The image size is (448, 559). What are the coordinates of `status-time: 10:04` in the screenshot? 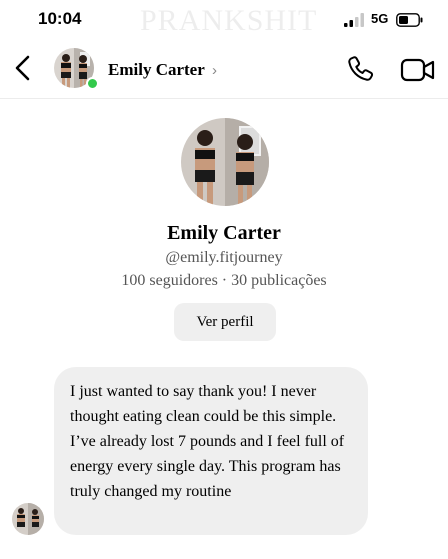 It's located at (60, 18).